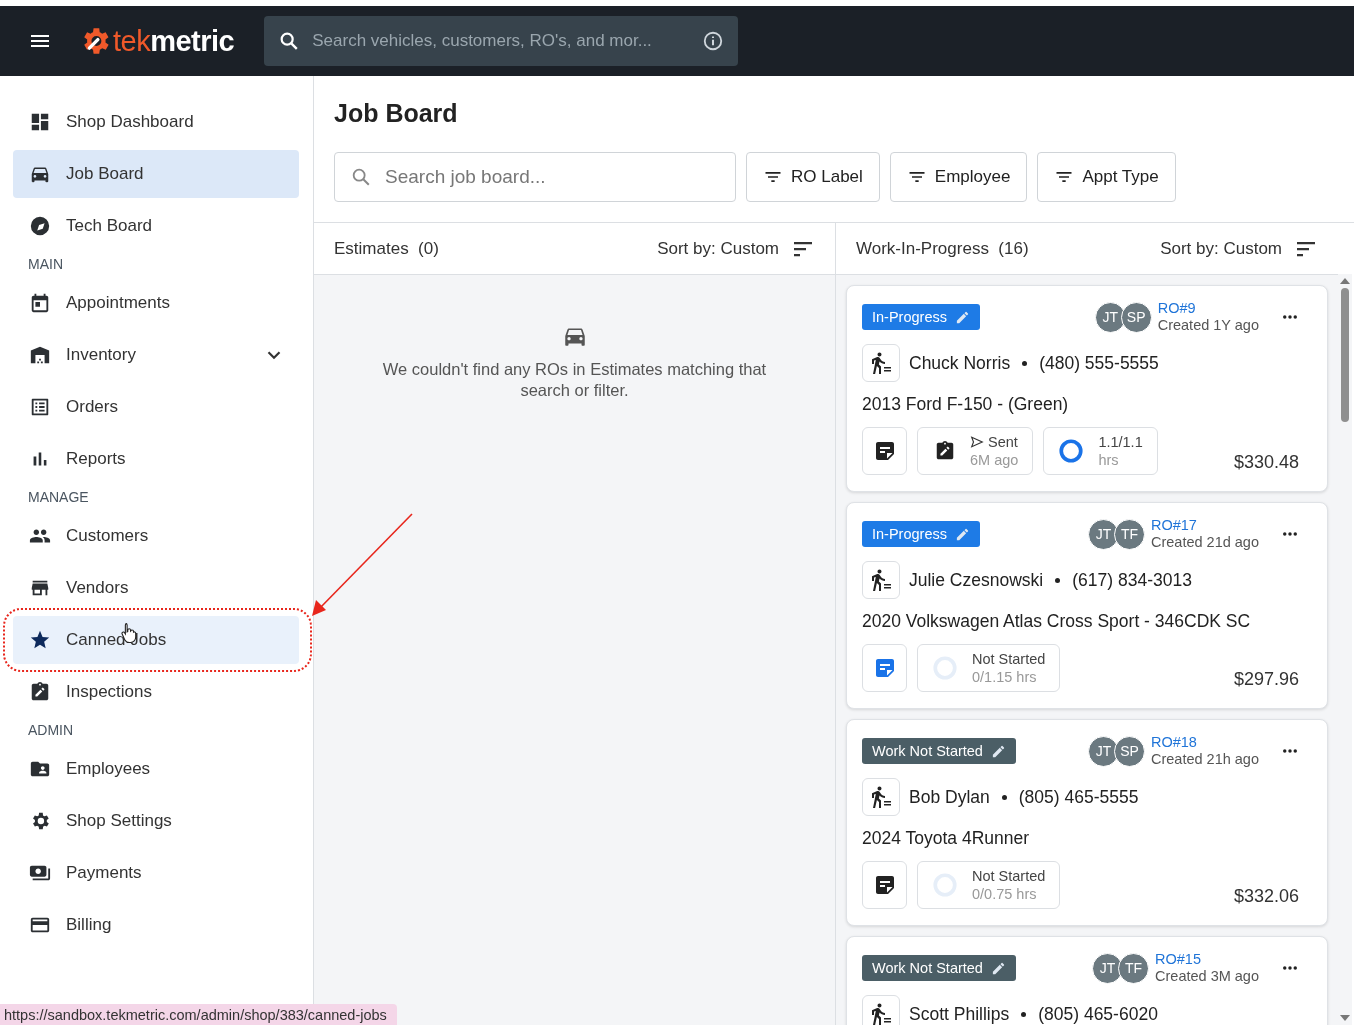 Image resolution: width=1354 pixels, height=1025 pixels. Describe the element at coordinates (1207, 959) in the screenshot. I see `ro-link: RO#15` at that location.